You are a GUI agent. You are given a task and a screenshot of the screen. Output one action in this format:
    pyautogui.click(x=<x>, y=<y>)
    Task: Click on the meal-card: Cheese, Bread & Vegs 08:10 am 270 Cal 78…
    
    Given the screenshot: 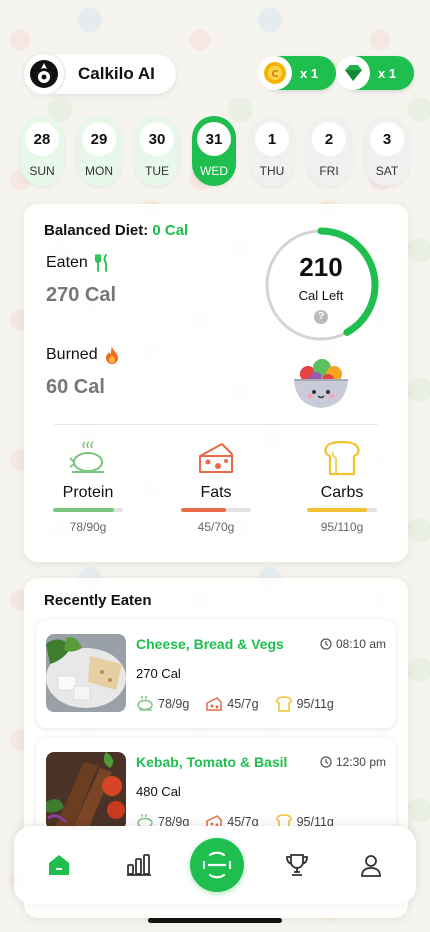 What is the action you would take?
    pyautogui.click(x=216, y=674)
    